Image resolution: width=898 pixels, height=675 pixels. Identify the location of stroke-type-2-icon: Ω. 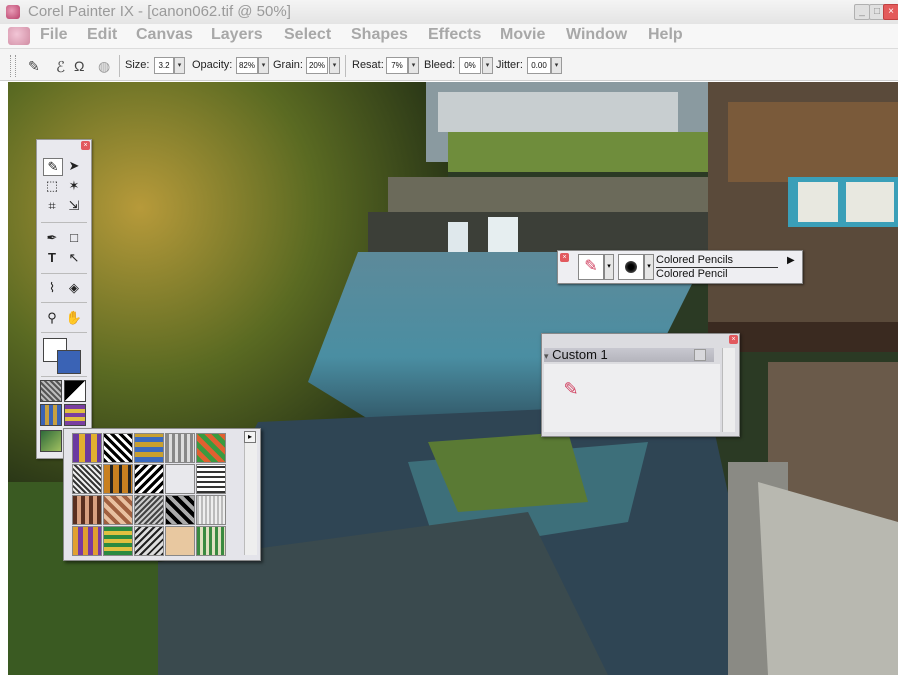
(79, 66).